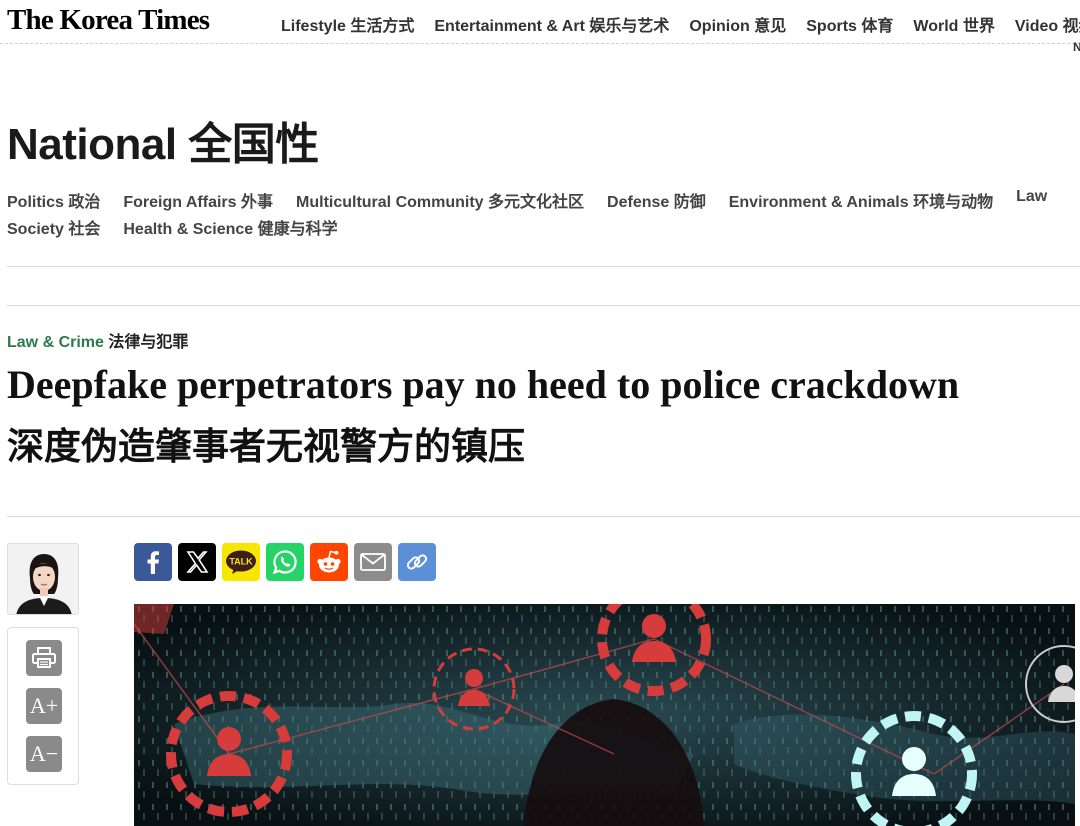 The height and width of the screenshot is (826, 1080). What do you see at coordinates (55, 342) in the screenshot?
I see `category-label-en: Law & Crime` at bounding box center [55, 342].